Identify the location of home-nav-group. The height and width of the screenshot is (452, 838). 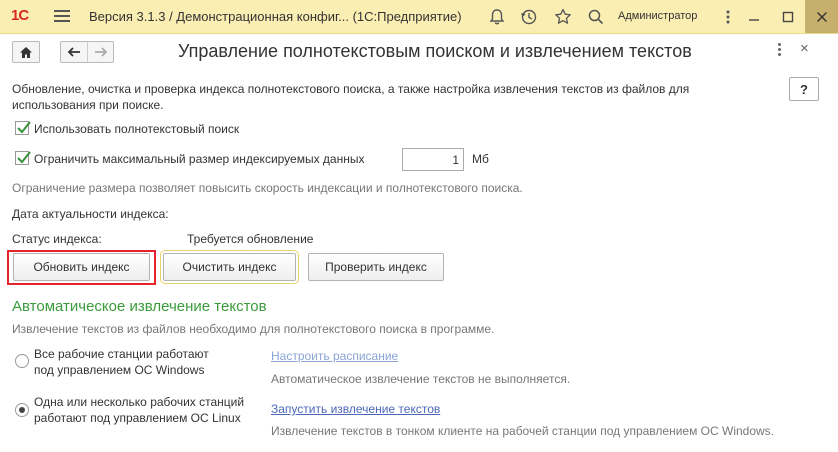
(26, 52).